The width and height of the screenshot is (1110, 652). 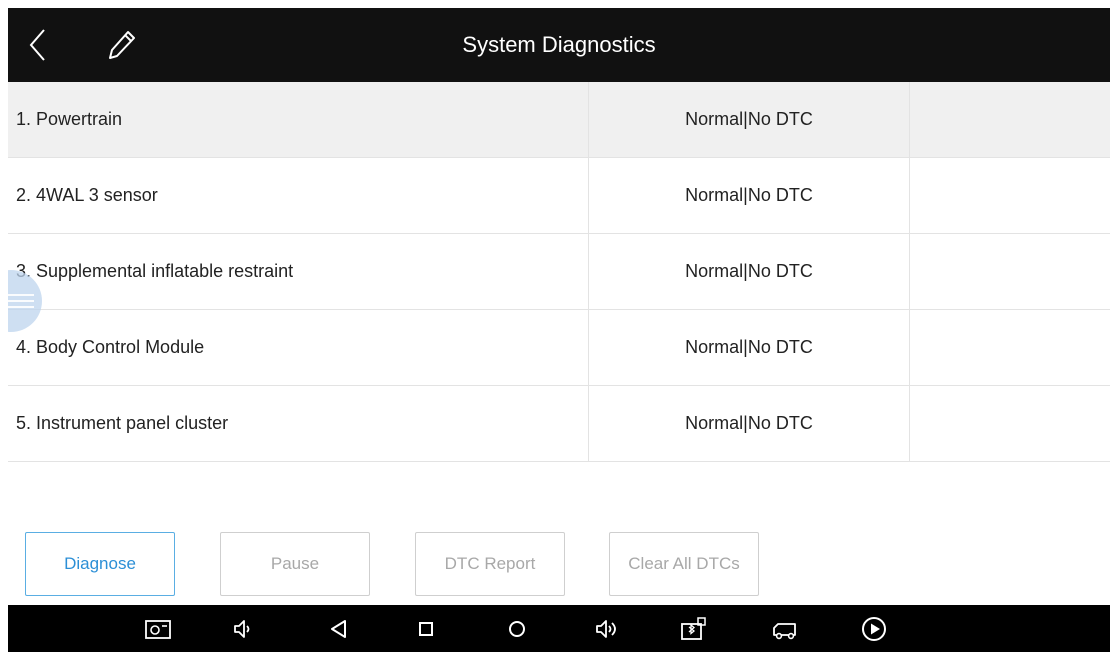 I want to click on screenshot-icon, so click(x=158, y=629).